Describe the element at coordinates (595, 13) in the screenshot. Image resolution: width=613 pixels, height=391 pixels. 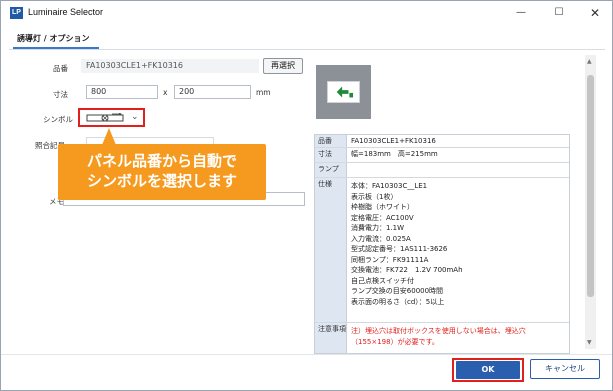
I see `close-button: ✕` at that location.